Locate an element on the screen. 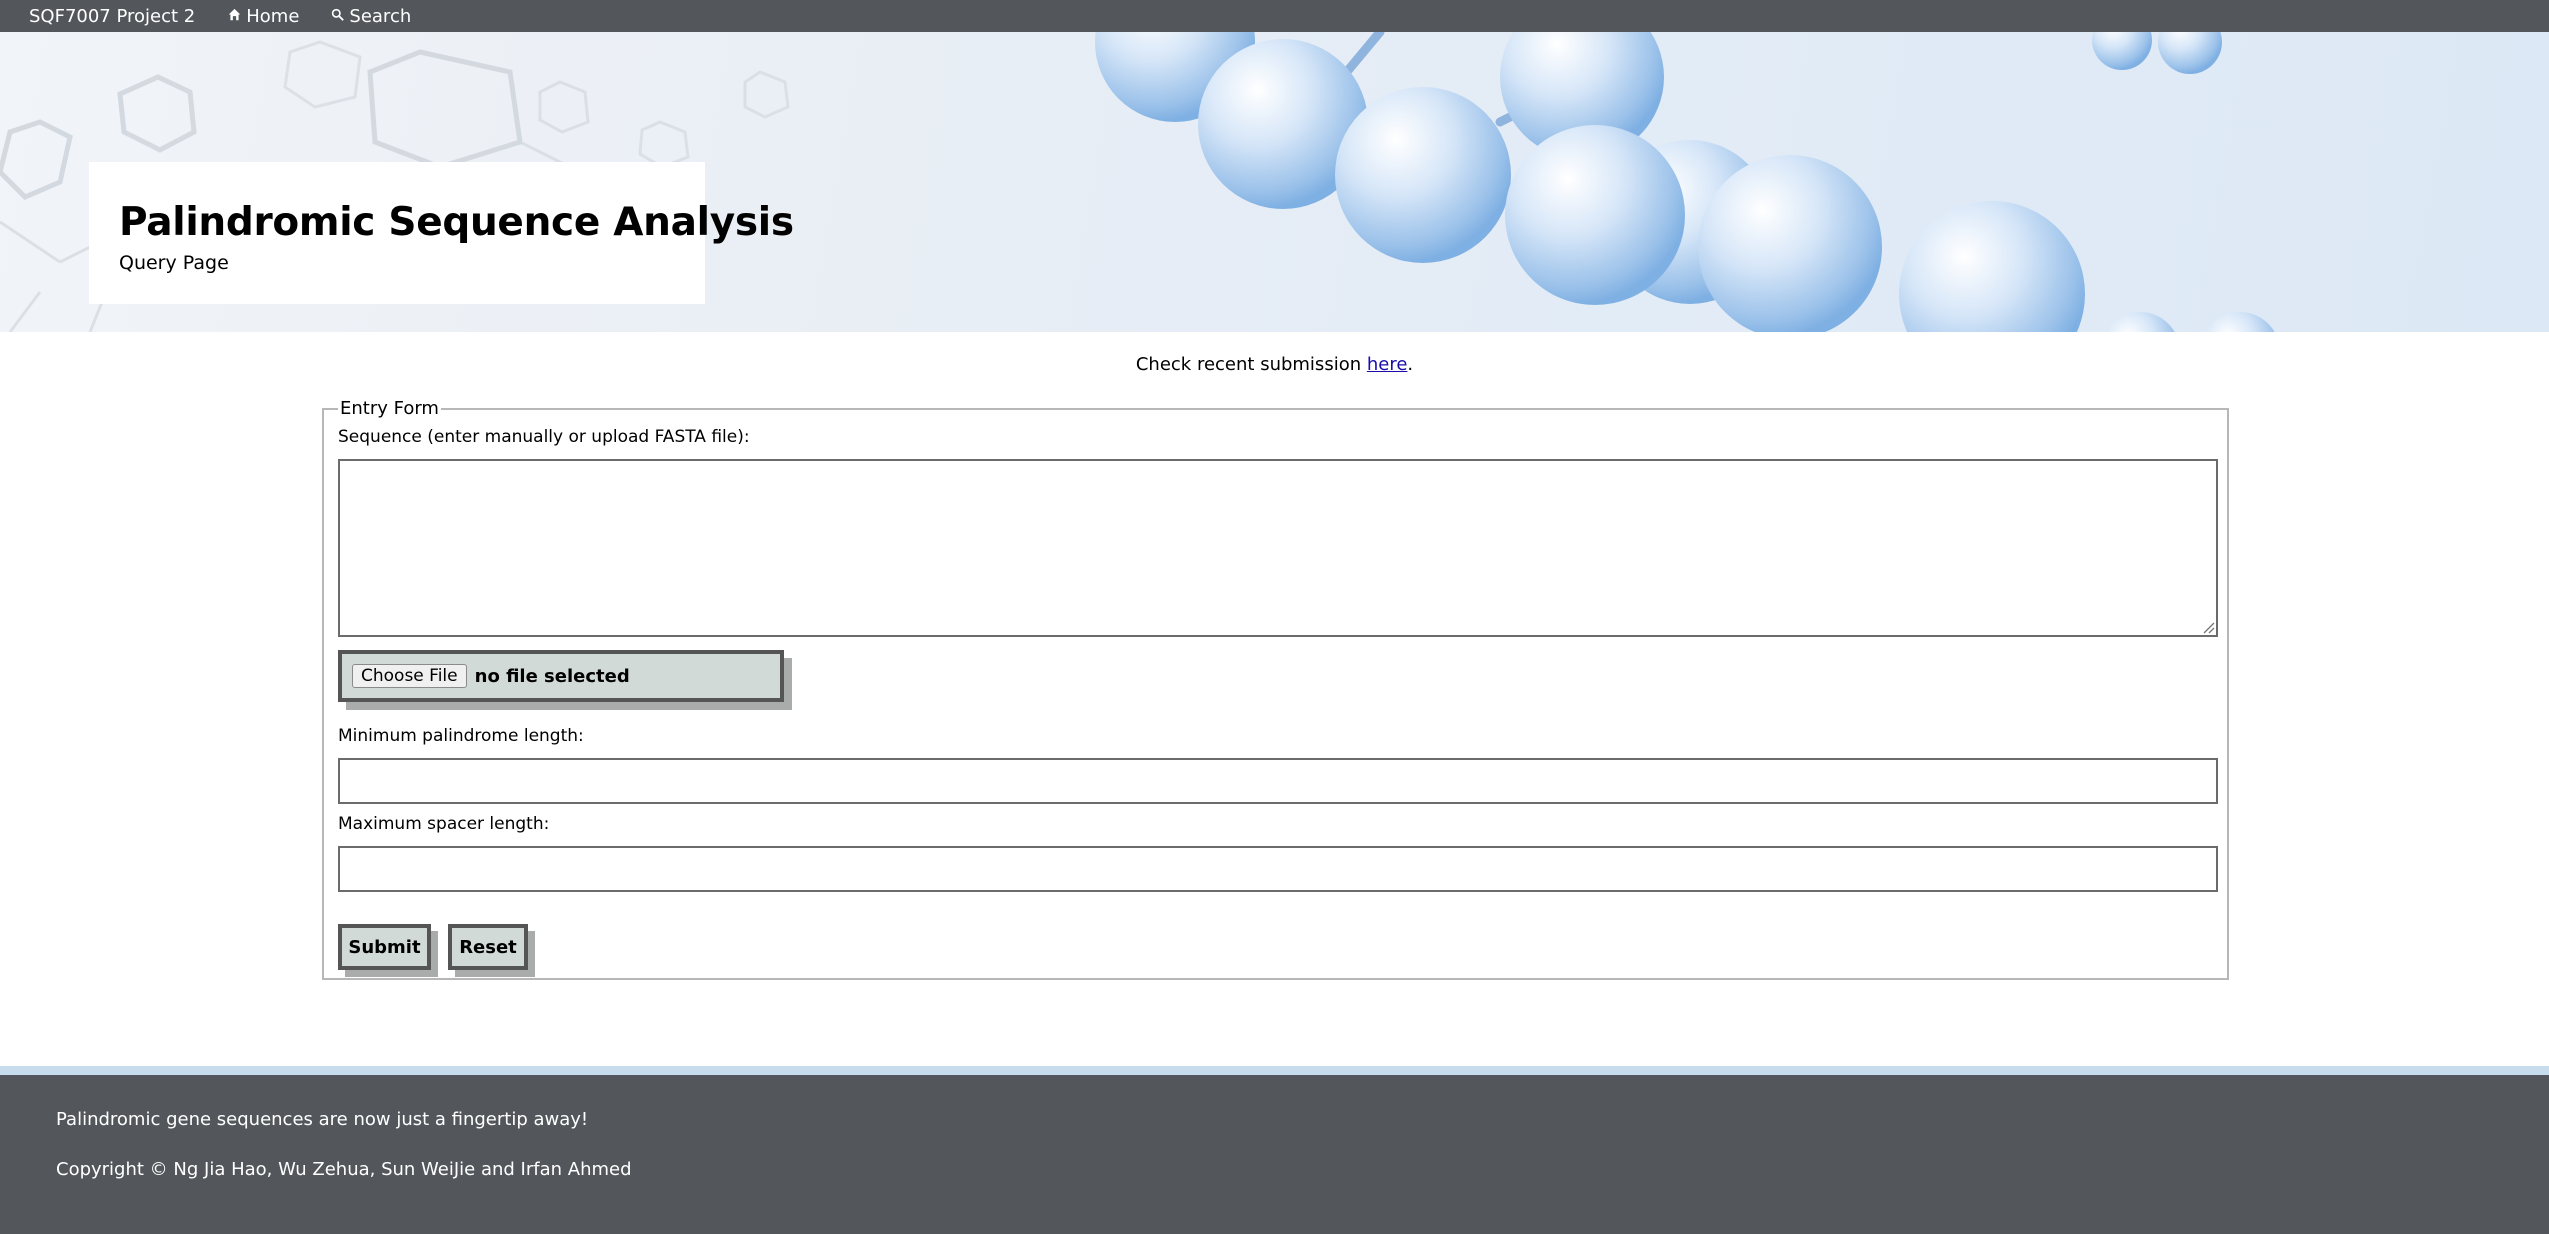  recent-submission-text: Check recent submission is located at coordinates (1251, 364).